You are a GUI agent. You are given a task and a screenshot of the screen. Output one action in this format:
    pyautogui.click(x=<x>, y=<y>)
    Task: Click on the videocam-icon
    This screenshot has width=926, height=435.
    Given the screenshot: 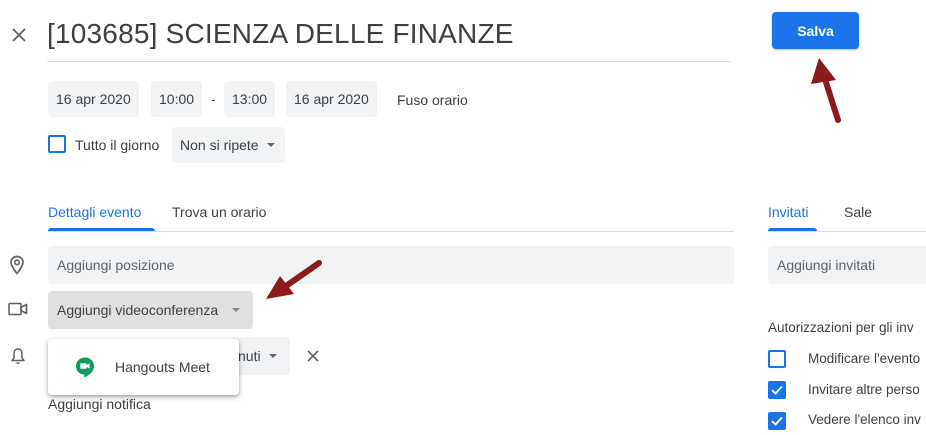 What is the action you would take?
    pyautogui.click(x=18, y=309)
    